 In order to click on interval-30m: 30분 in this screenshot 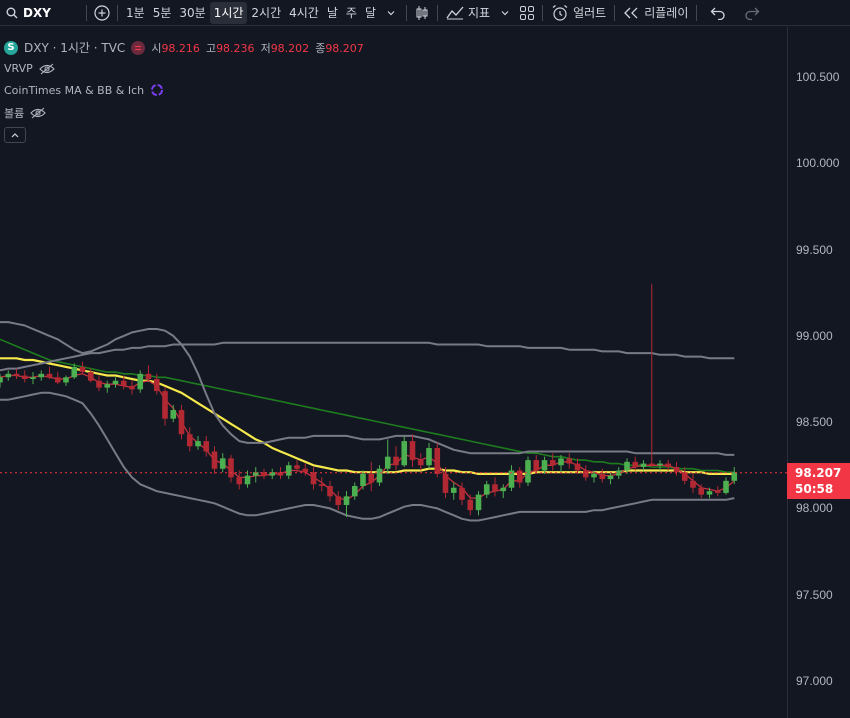, I will do `click(192, 13)`.